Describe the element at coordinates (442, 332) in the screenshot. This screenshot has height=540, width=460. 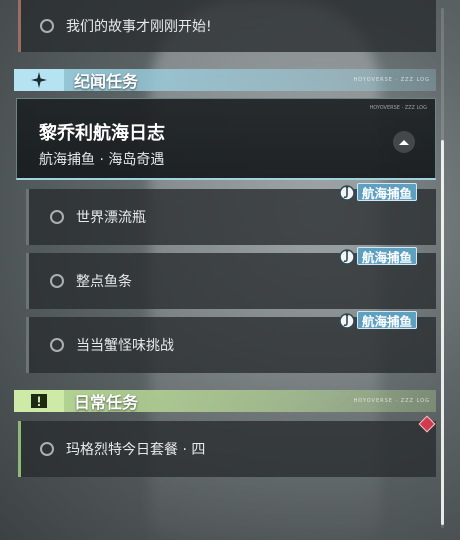
I see `scrollbar-thumb` at that location.